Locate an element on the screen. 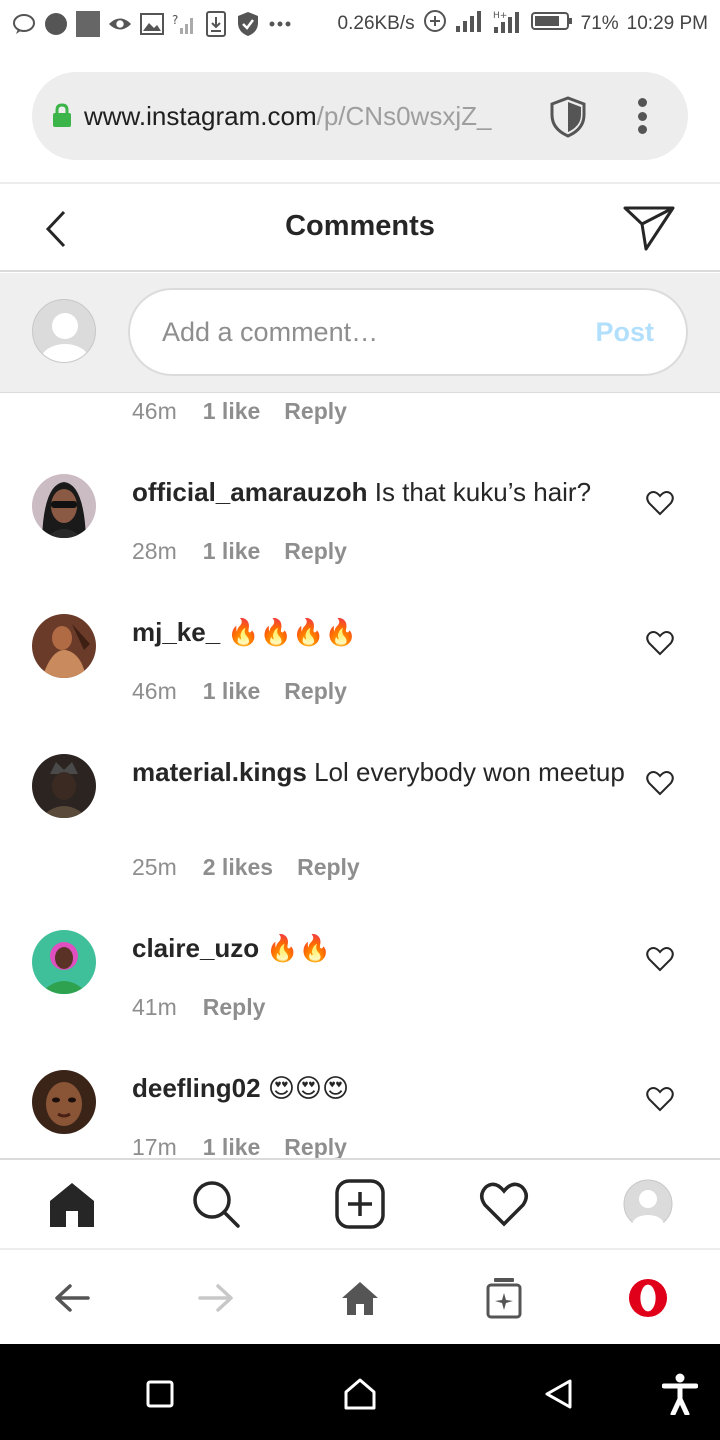 The width and height of the screenshot is (720, 1440). comment-username: claire_uzo is located at coordinates (195, 948).